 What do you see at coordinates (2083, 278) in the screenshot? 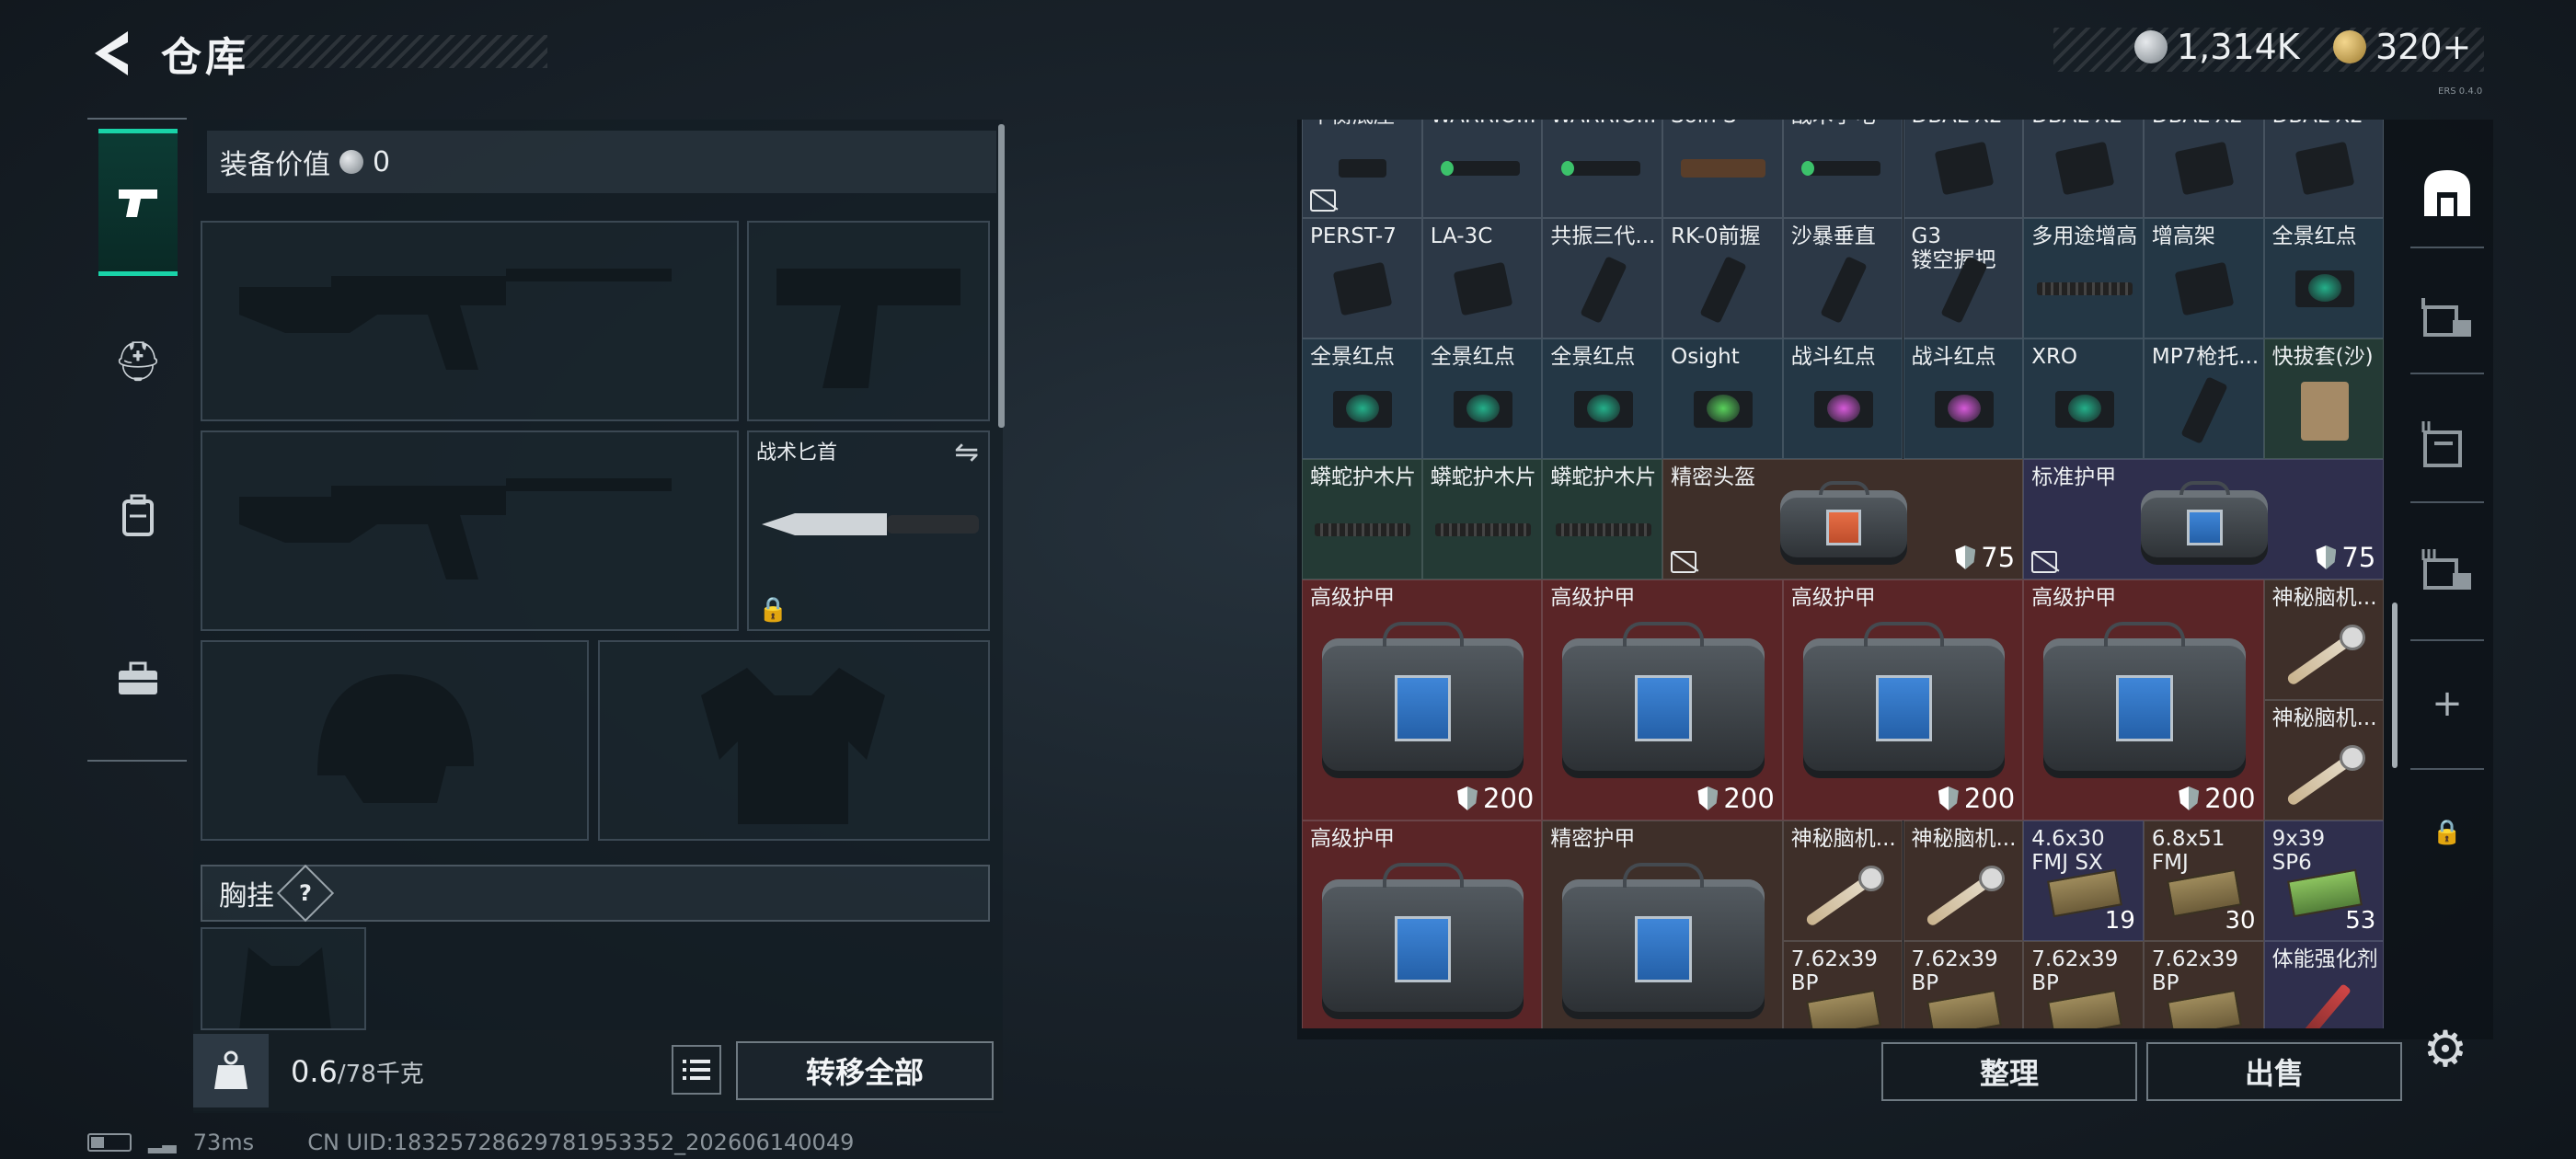
I see `storage-item: 多用途增高` at bounding box center [2083, 278].